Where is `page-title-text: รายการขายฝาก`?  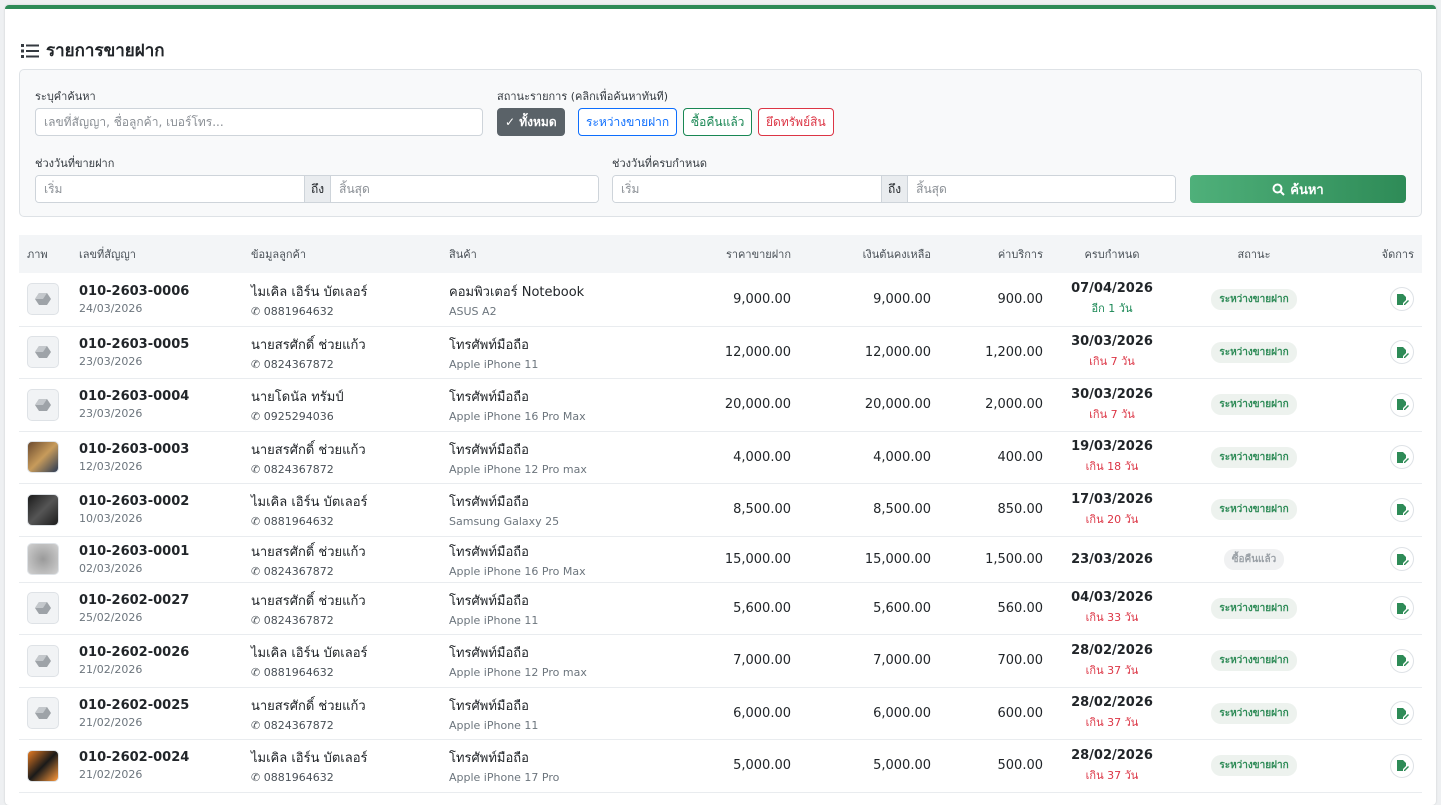
page-title-text: รายการขายฝาก is located at coordinates (105, 51).